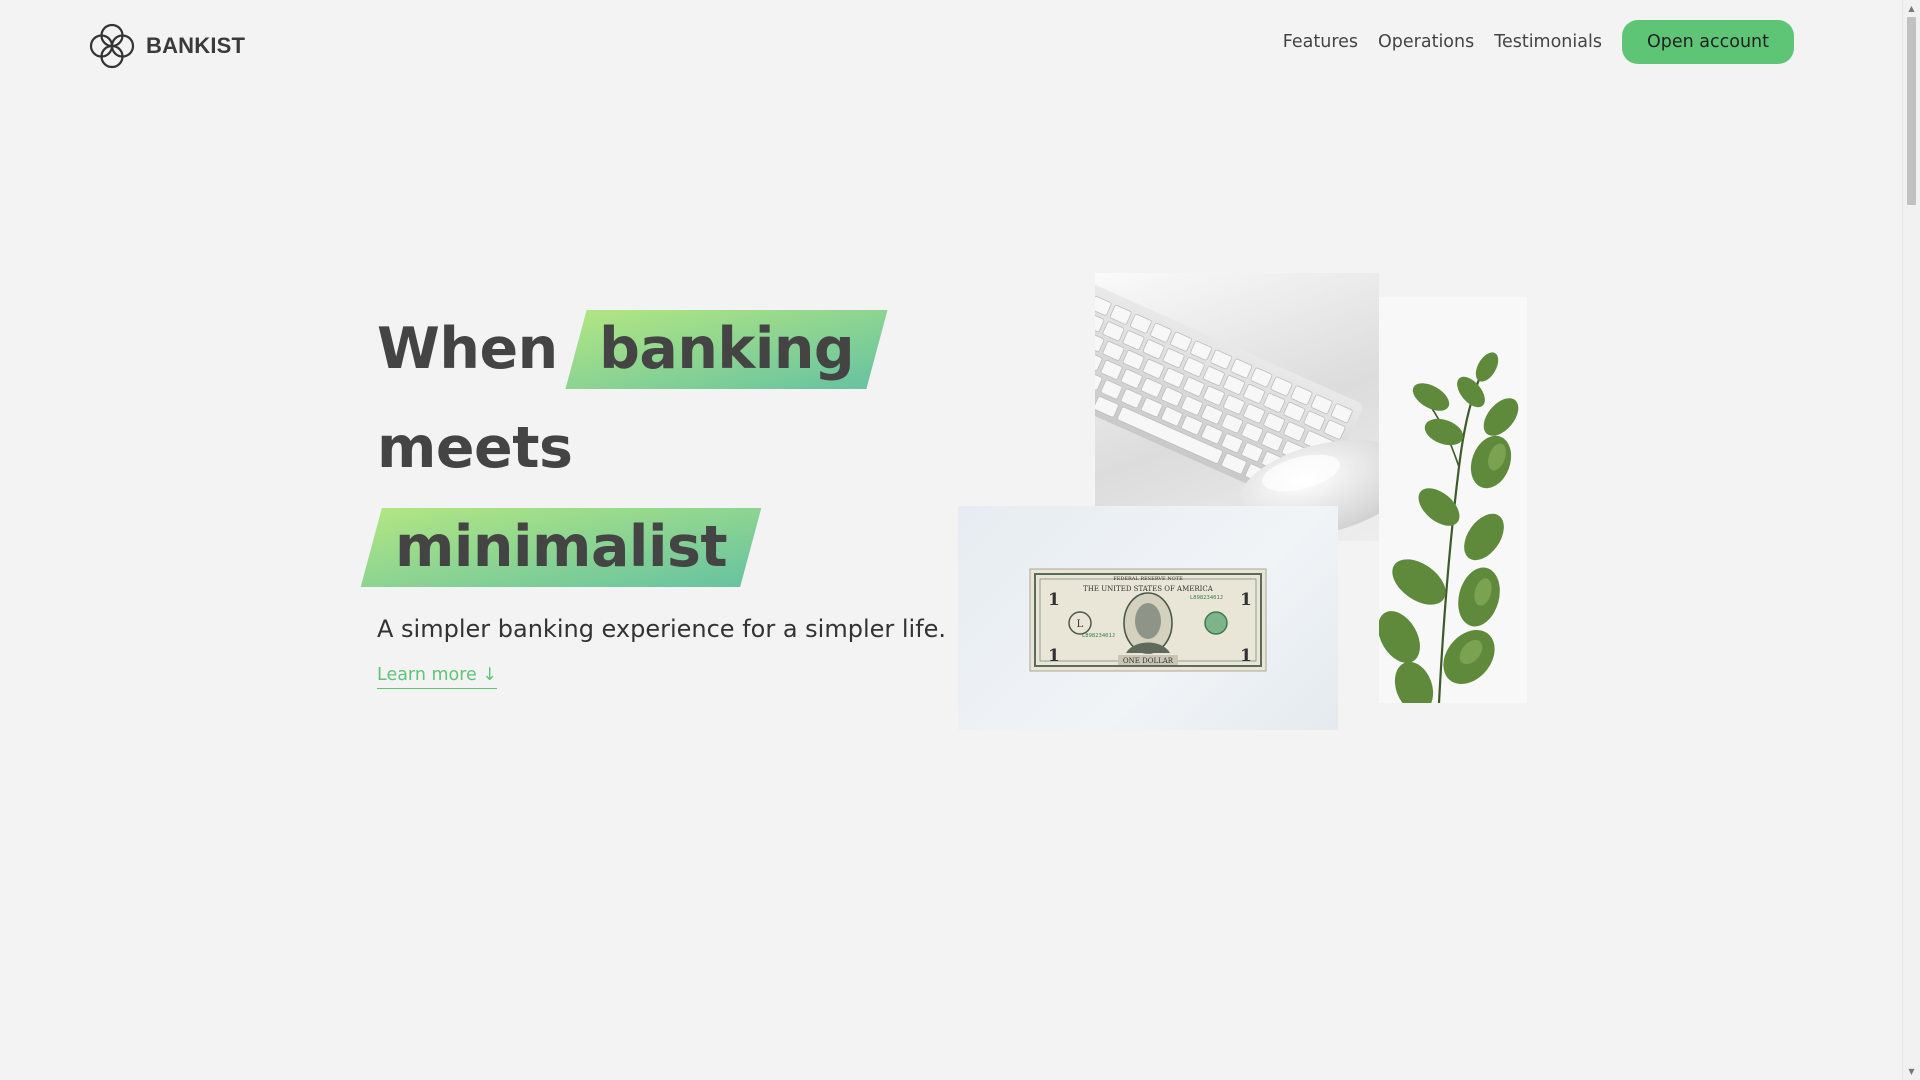 The width and height of the screenshot is (1920, 1080). I want to click on headline-highlight-minimalist: minimalist, so click(561, 547).